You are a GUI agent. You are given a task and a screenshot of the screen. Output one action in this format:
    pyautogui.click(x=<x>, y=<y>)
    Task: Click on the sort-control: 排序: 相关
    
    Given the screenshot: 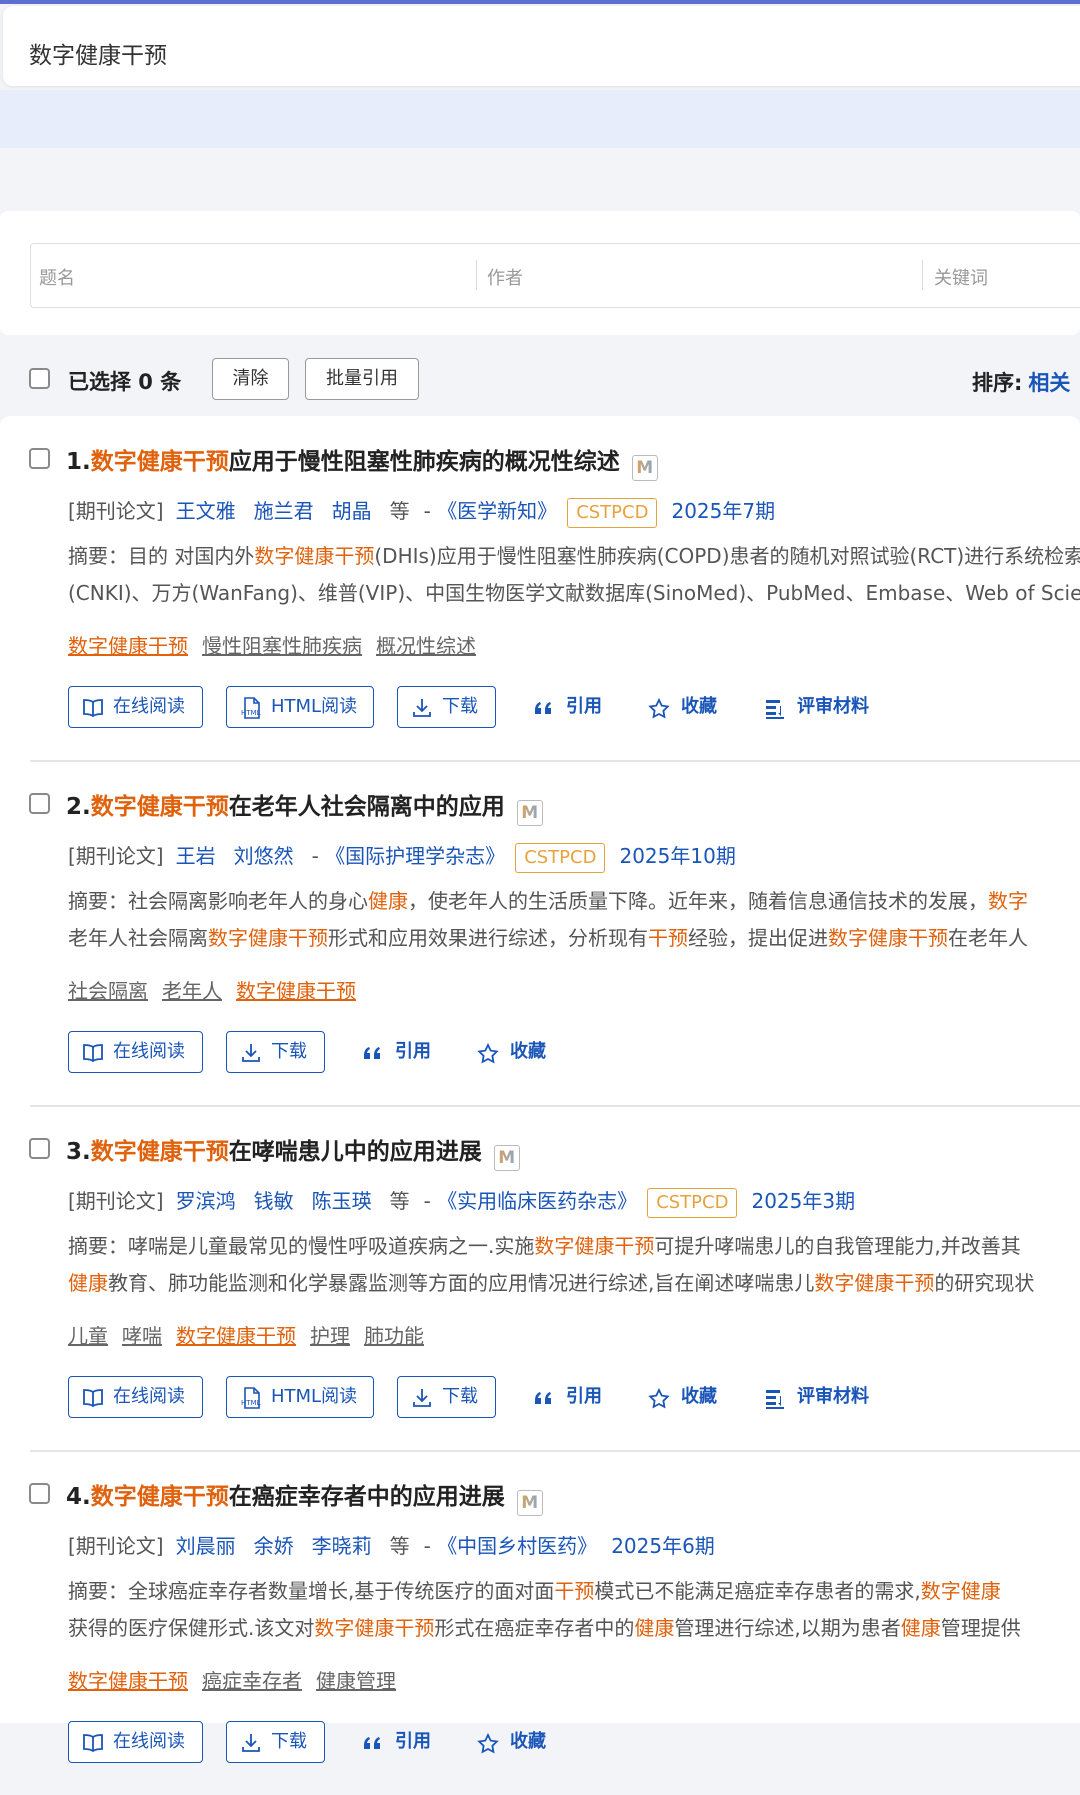 What is the action you would take?
    pyautogui.click(x=1021, y=382)
    